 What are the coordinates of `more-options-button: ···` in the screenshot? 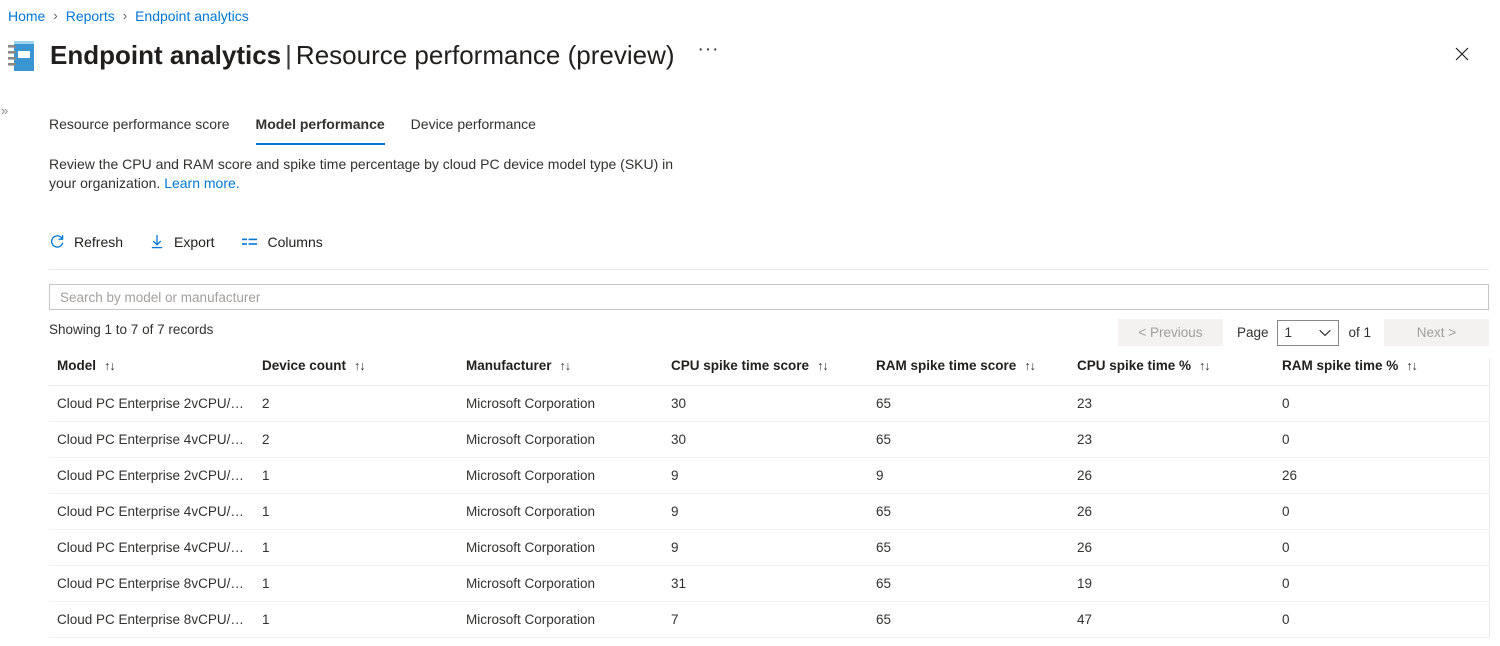 It's located at (709, 55).